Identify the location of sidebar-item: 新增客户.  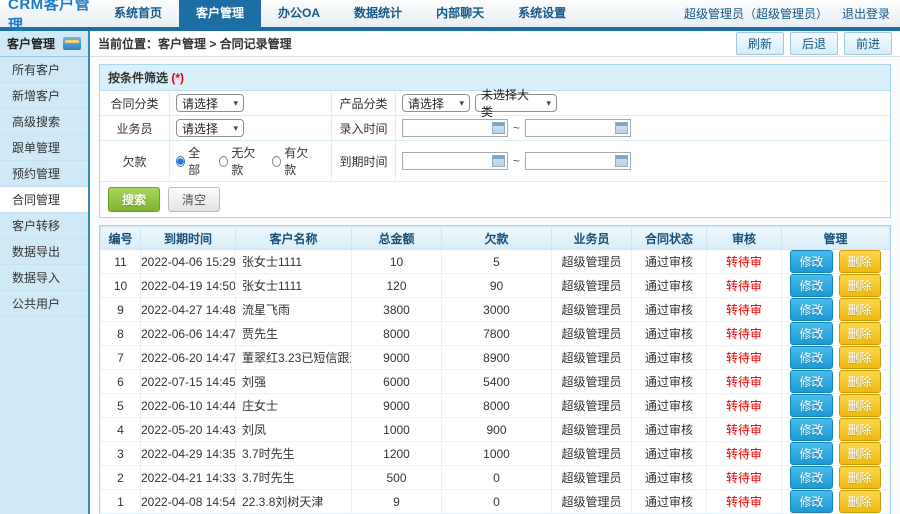
(44, 96).